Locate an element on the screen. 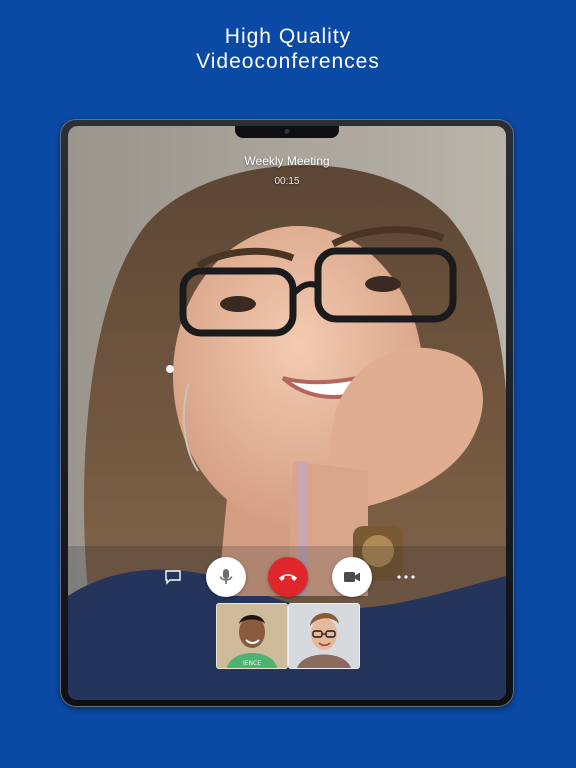 The width and height of the screenshot is (576, 768). more-dots-icon is located at coordinates (406, 577).